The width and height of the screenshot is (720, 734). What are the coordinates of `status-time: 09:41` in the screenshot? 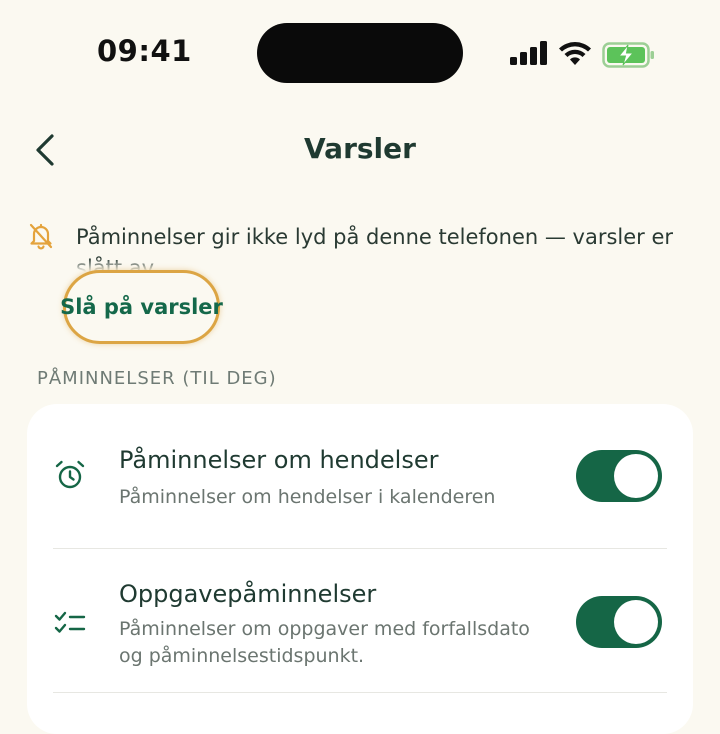 It's located at (144, 51).